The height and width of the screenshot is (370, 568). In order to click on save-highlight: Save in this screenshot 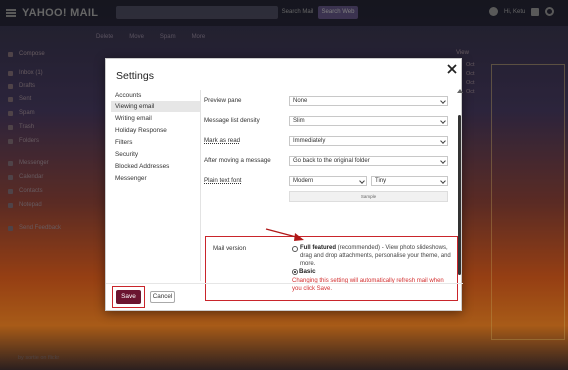, I will do `click(128, 297)`.